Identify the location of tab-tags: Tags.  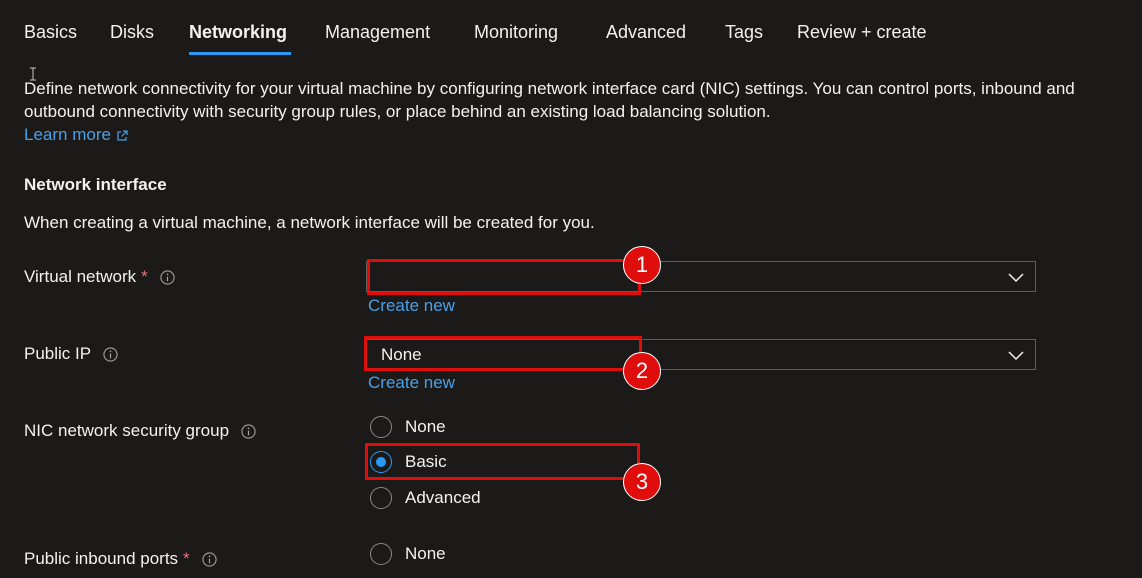
(744, 32).